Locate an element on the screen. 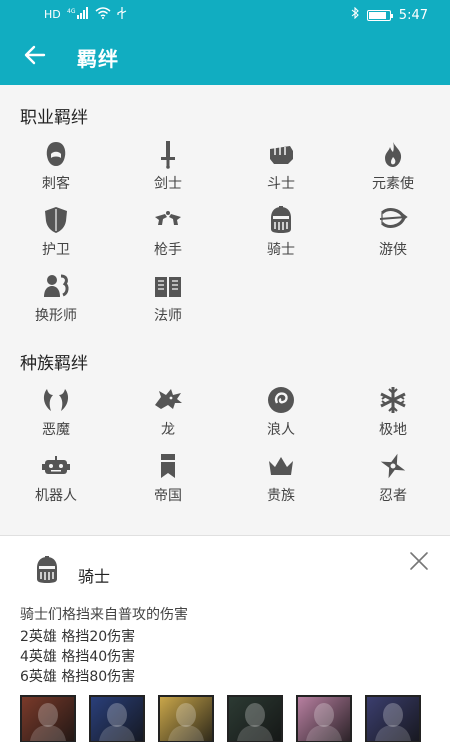  usb-icon is located at coordinates (122, 15).